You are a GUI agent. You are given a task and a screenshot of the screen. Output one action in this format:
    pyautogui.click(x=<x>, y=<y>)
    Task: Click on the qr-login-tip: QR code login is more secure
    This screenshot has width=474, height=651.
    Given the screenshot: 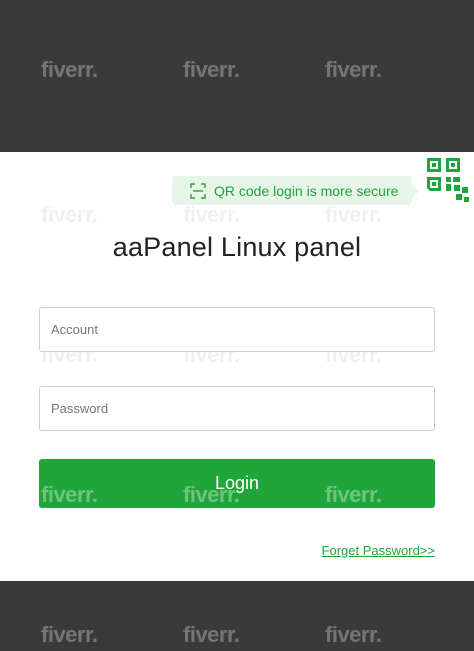 What is the action you would take?
    pyautogui.click(x=295, y=190)
    